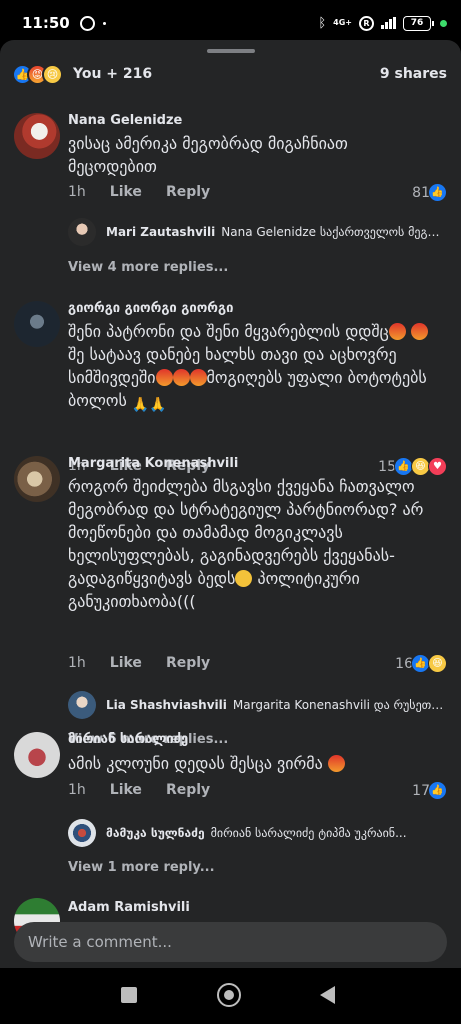  Describe the element at coordinates (237, 942) in the screenshot. I see `comment-input` at that location.